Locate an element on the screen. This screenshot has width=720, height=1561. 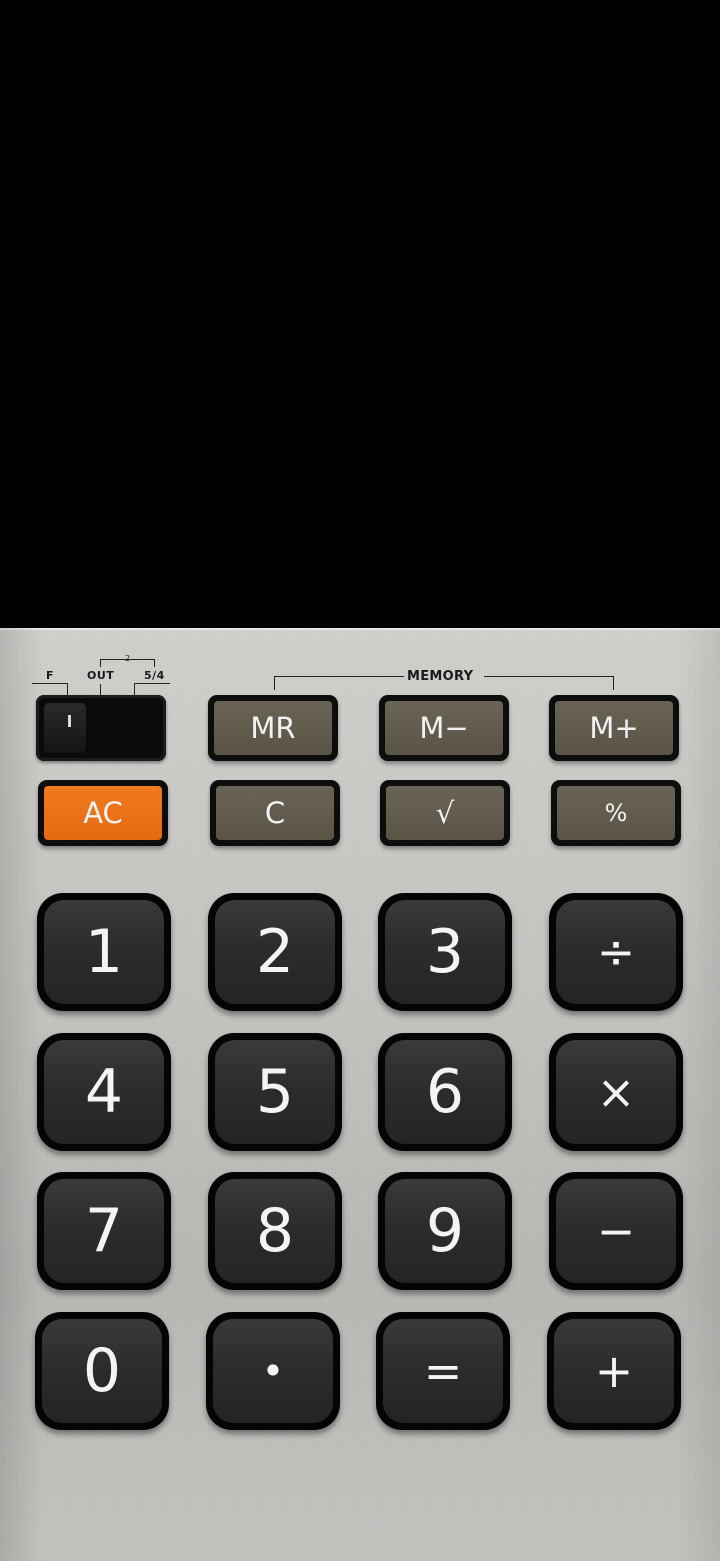
digit-5-label: 5 is located at coordinates (275, 1092).